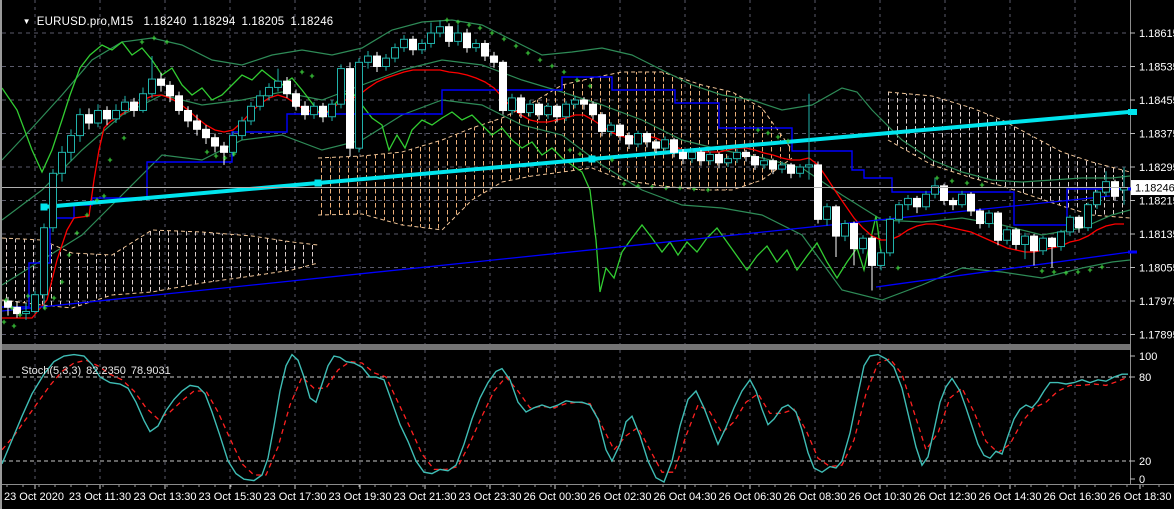 This screenshot has width=1174, height=509. What do you see at coordinates (815, 497) in the screenshot?
I see `time-axis-label: 26 Oct 08:30` at bounding box center [815, 497].